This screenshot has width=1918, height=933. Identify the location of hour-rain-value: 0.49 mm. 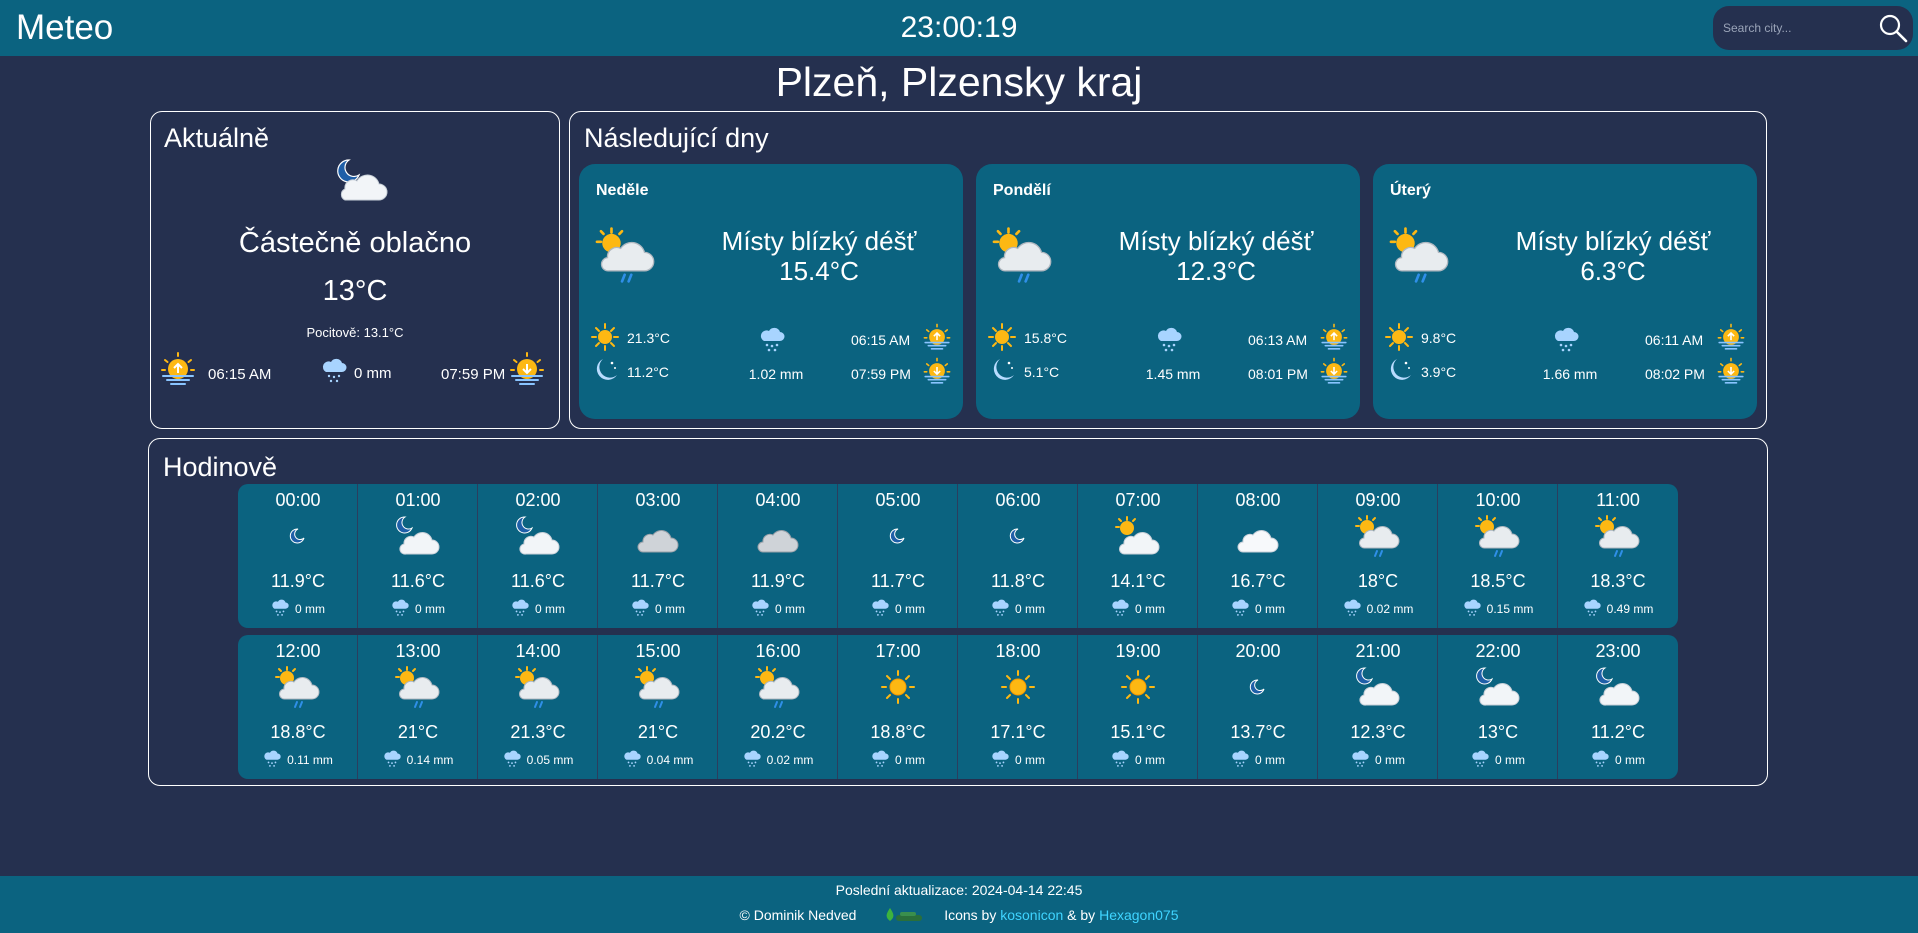
(1630, 609).